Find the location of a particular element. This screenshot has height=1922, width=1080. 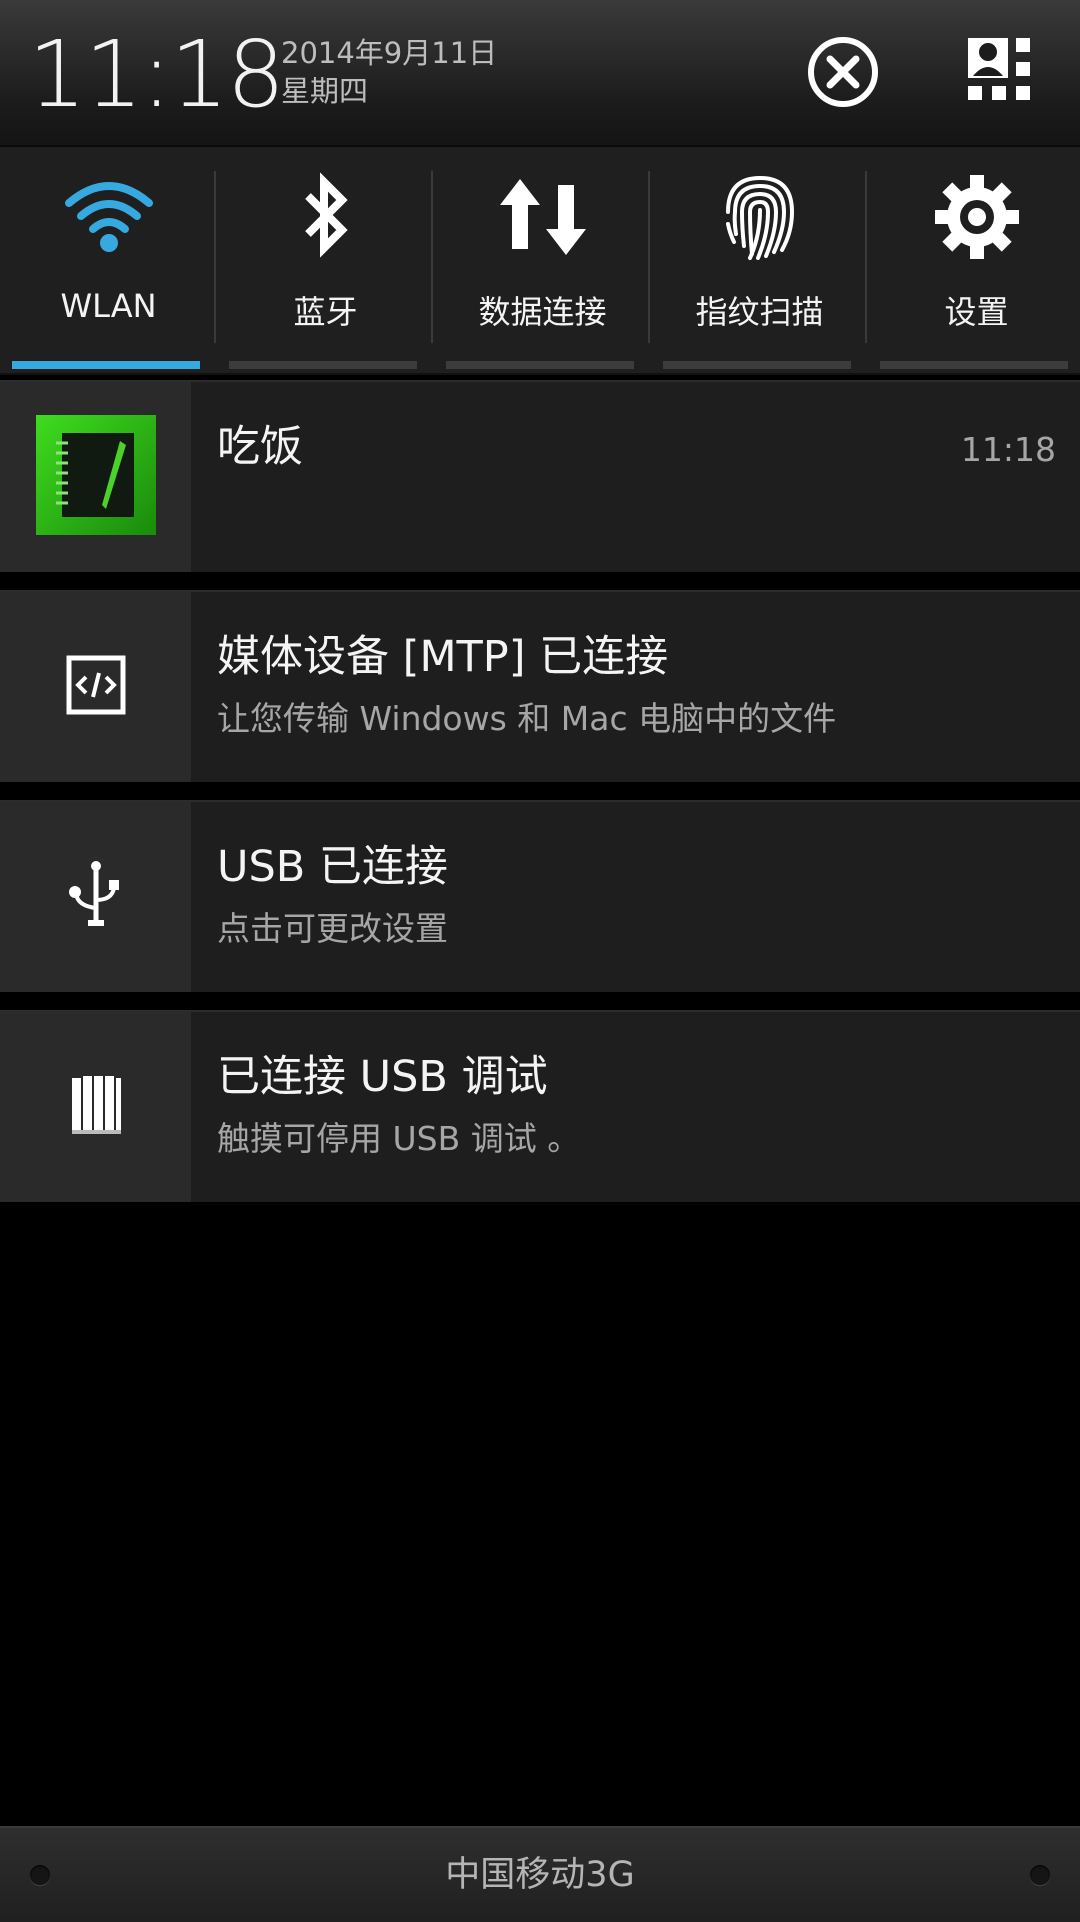

gear-icon is located at coordinates (974, 217).